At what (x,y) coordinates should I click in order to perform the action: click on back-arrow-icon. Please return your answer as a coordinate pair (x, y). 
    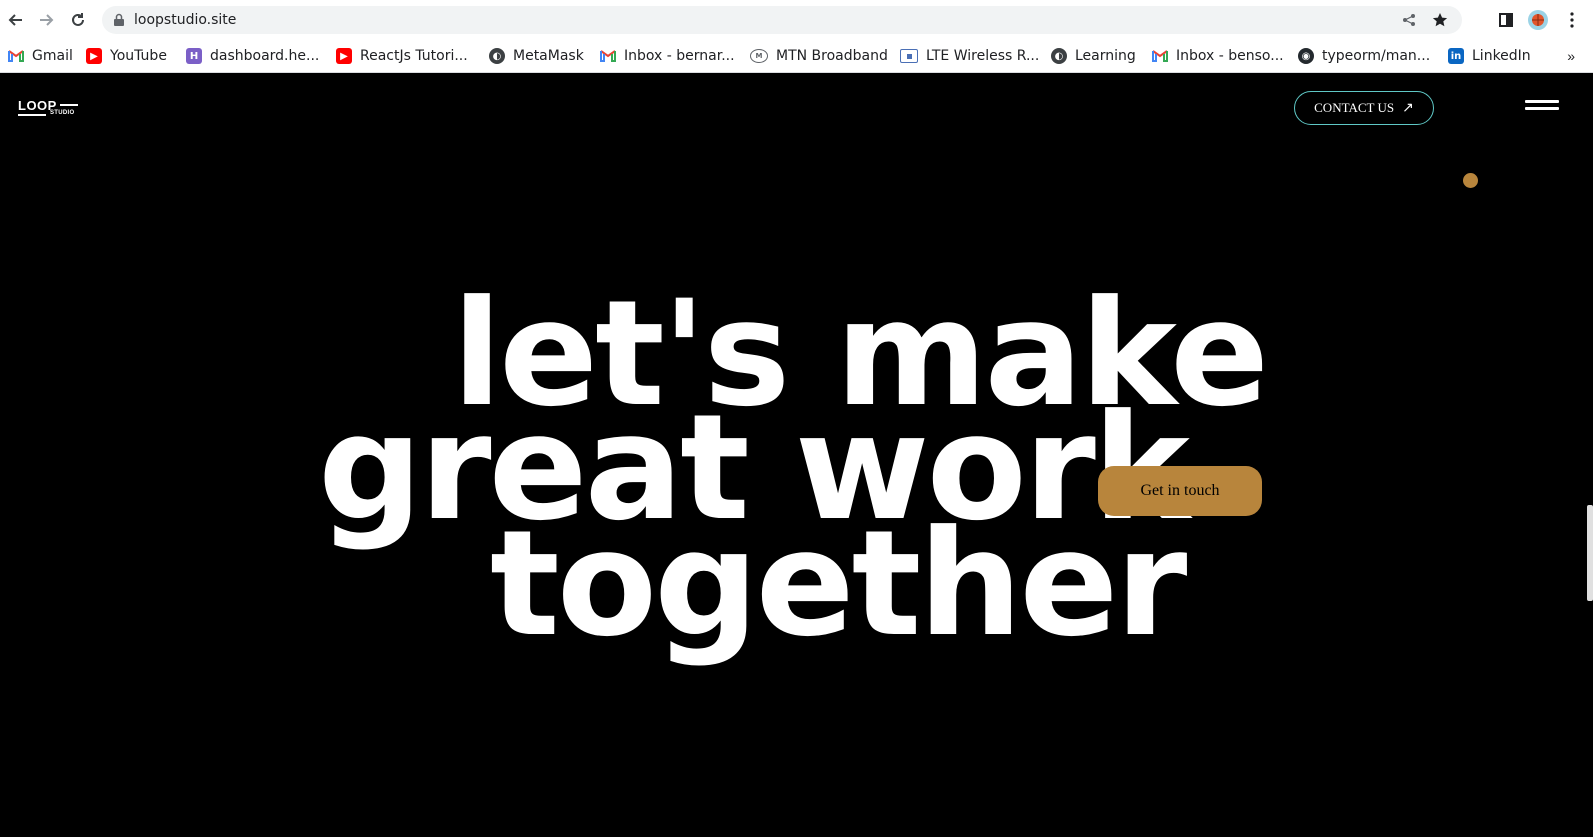
    Looking at the image, I should click on (15, 20).